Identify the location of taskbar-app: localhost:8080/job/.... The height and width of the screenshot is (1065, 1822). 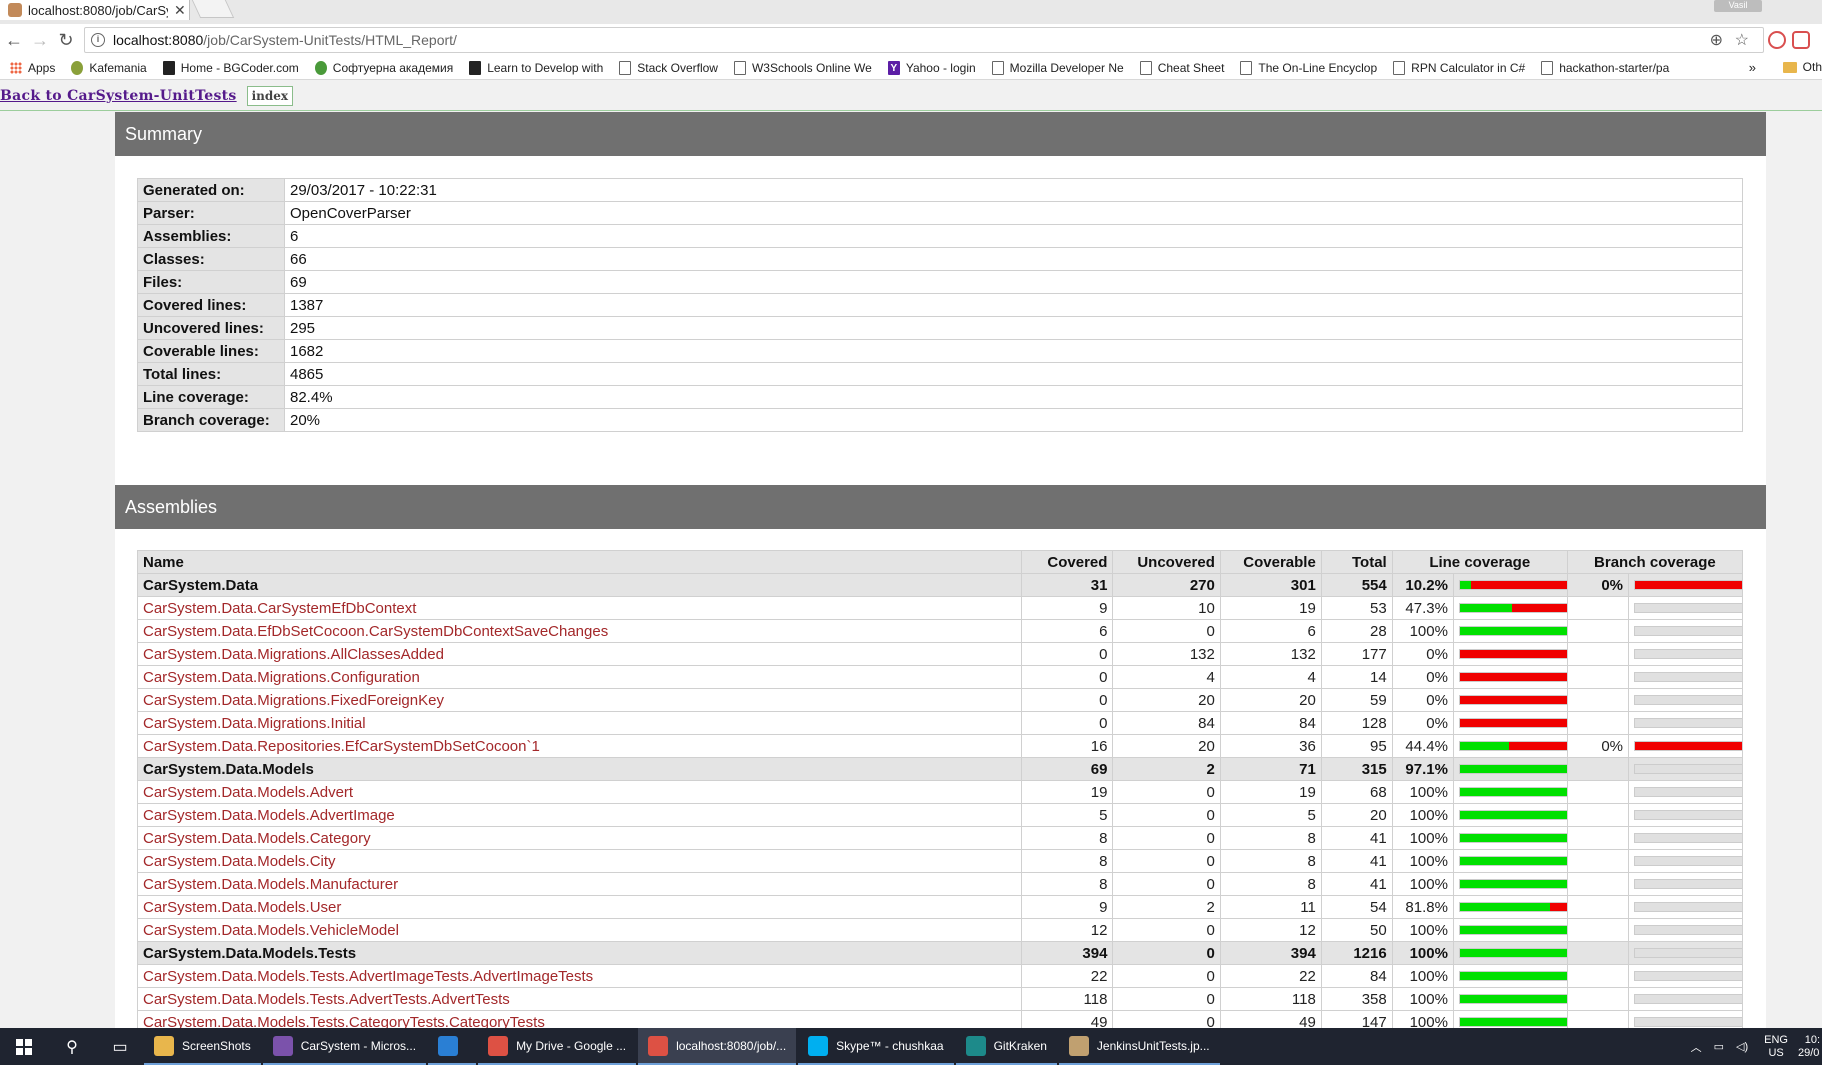
(717, 1046).